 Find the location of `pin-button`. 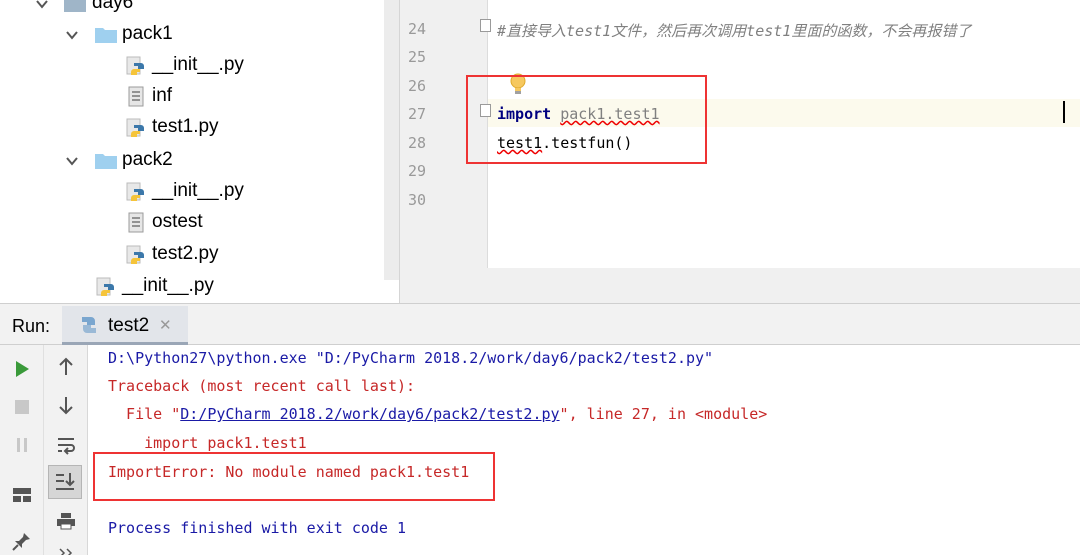

pin-button is located at coordinates (22, 541).